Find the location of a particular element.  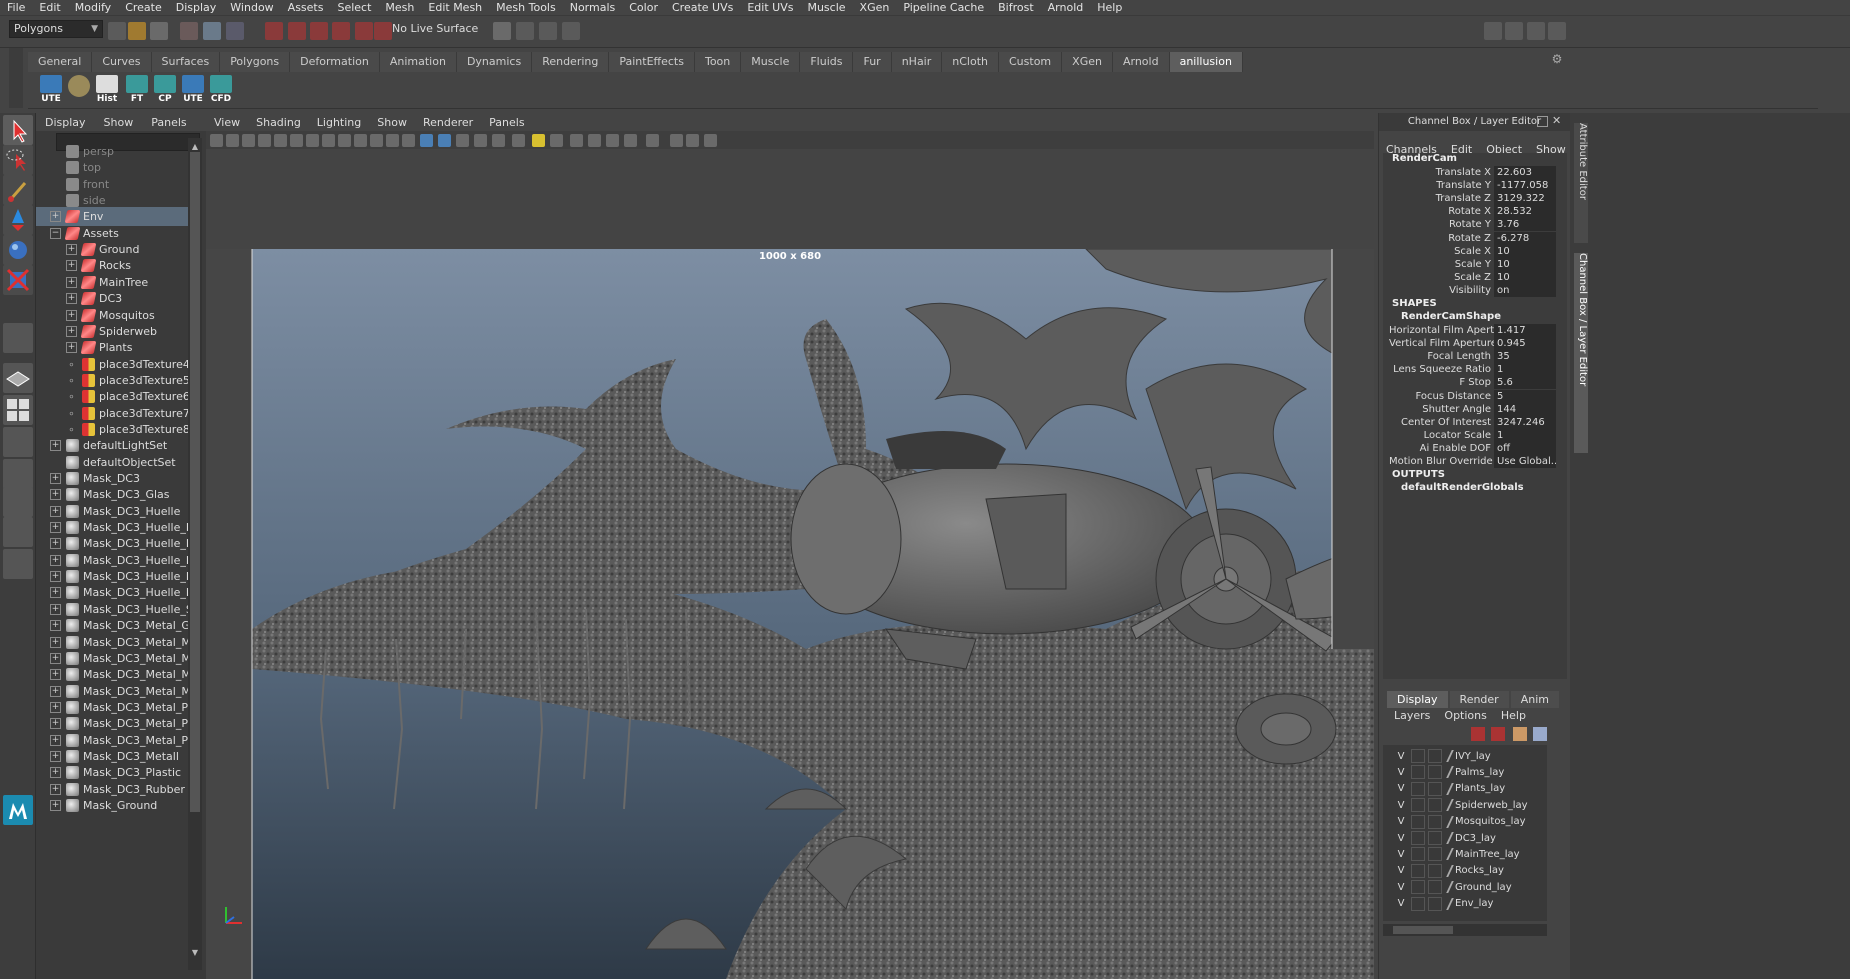

outliner-scroll-thumb is located at coordinates (195, 482).